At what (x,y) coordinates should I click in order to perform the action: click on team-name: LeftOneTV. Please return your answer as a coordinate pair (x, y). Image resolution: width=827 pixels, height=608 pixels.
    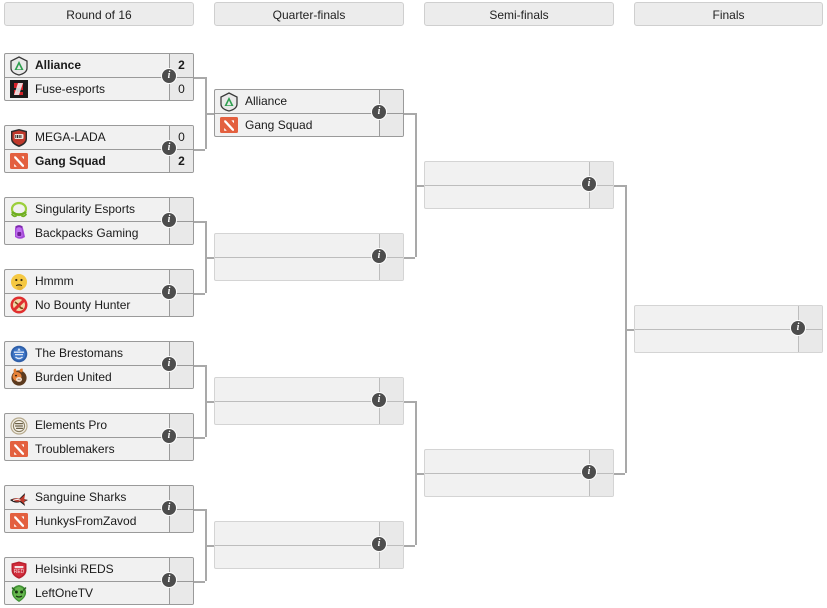
    Looking at the image, I should click on (64, 592).